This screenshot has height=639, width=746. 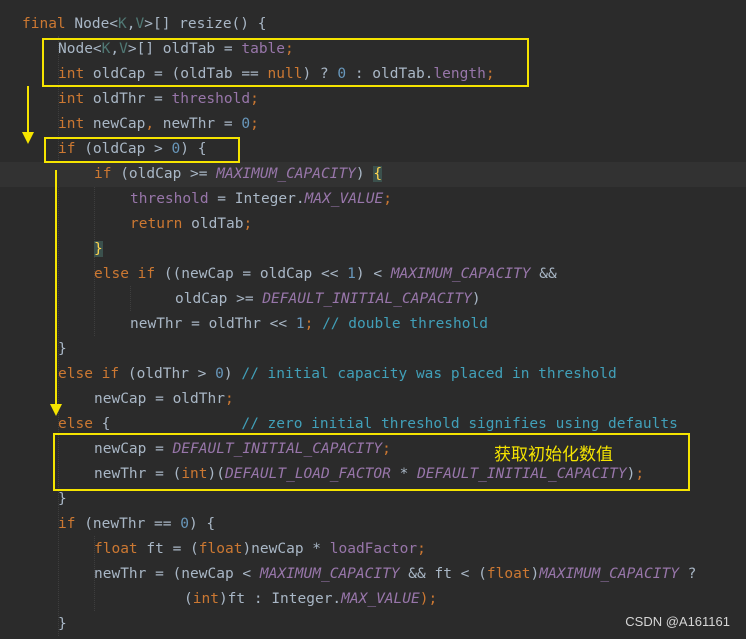 What do you see at coordinates (122, 24) in the screenshot?
I see `code-token: K` at bounding box center [122, 24].